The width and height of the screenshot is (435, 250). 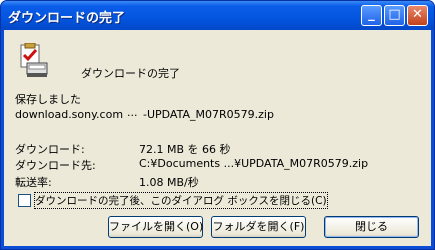 What do you see at coordinates (185, 149) in the screenshot?
I see `downloaded-value: 72.1 MB を 66 秒` at bounding box center [185, 149].